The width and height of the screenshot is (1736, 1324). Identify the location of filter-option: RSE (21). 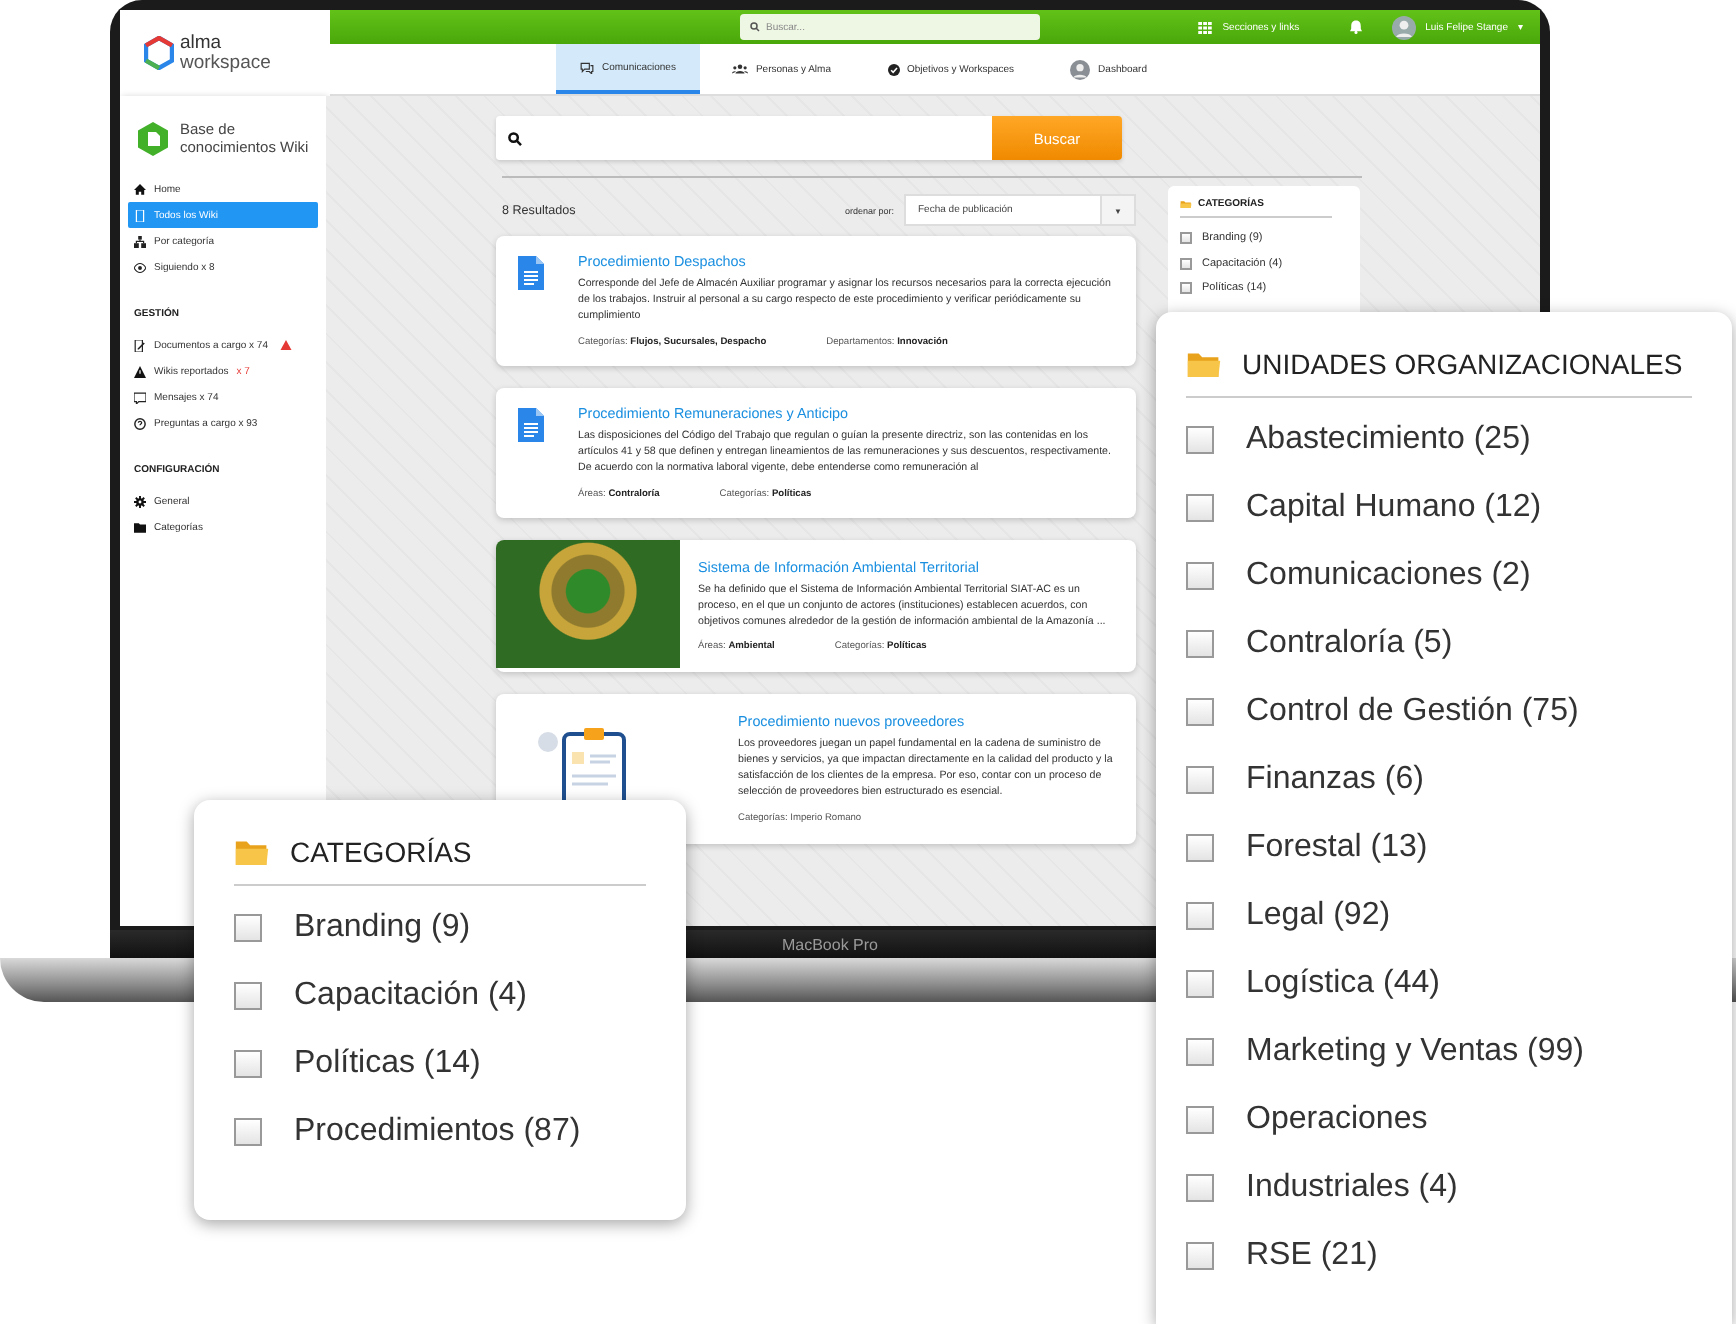
(1312, 1256).